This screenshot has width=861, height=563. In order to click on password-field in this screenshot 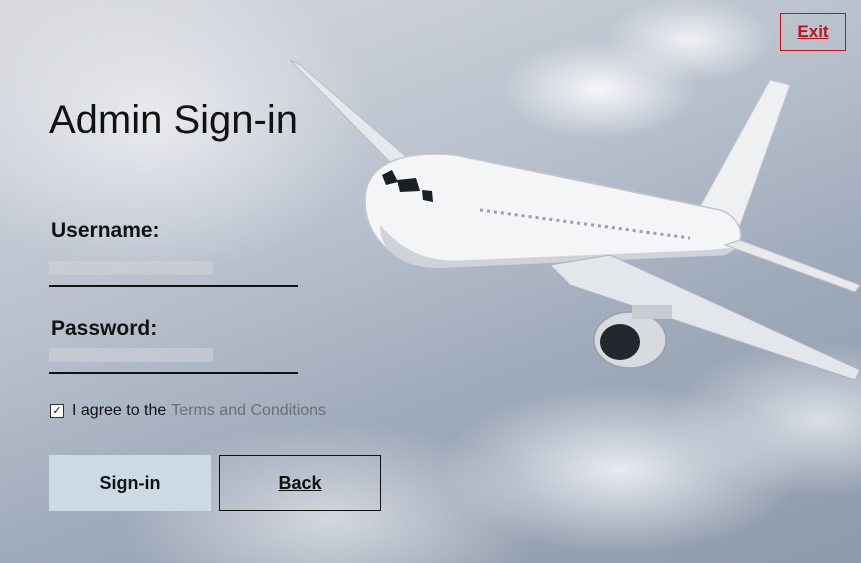, I will do `click(173, 361)`.